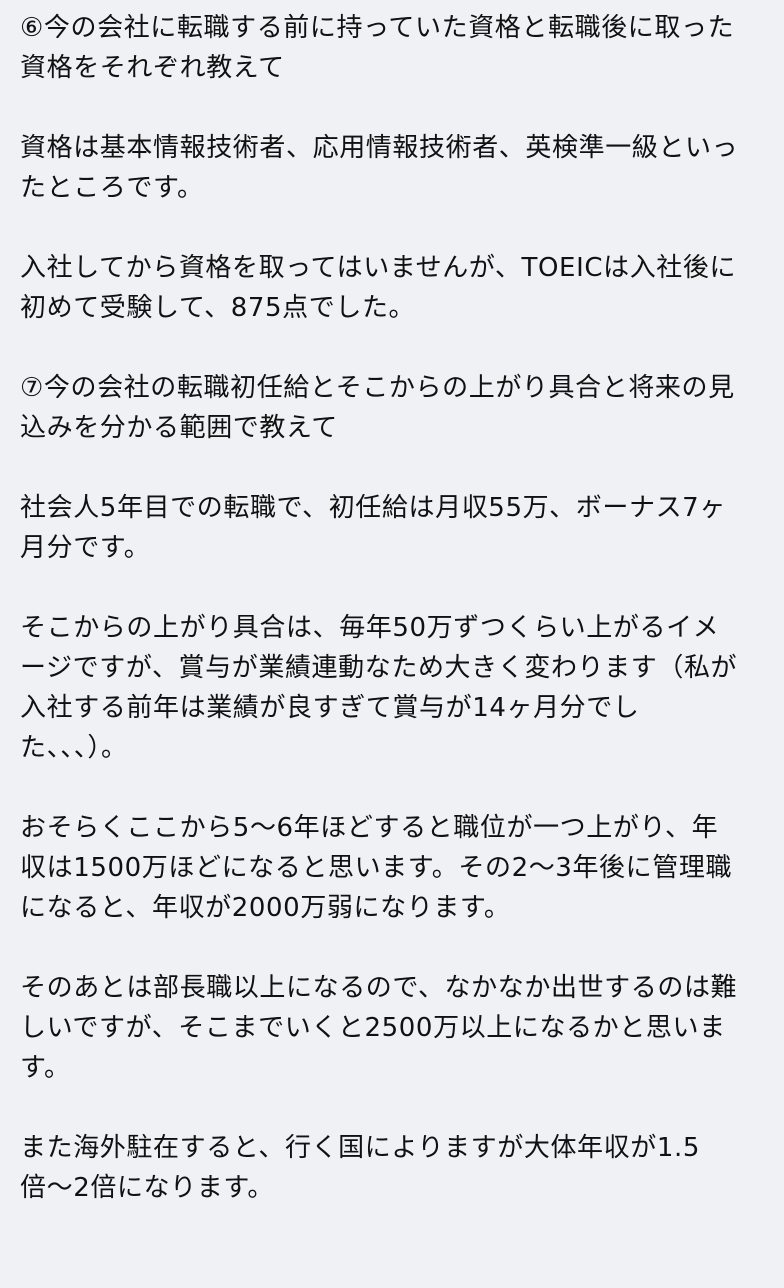 The height and width of the screenshot is (1288, 784). Describe the element at coordinates (265, 908) in the screenshot. I see `answer-7c-line-3: になると、年収が2000万弱になります。` at that location.